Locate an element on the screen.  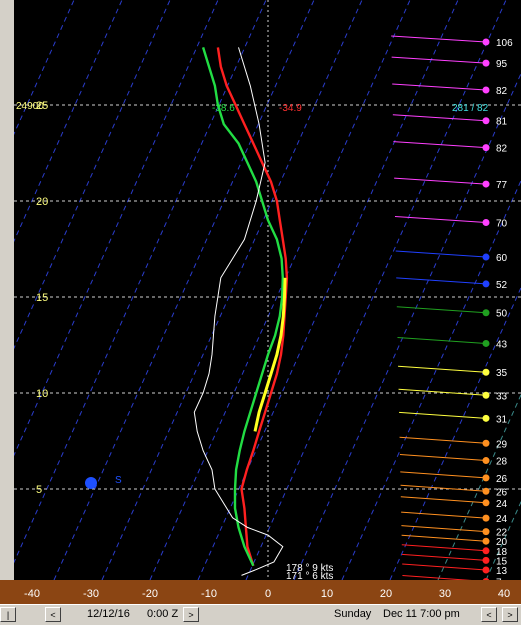
wind-speed-label: 50 is located at coordinates (502, 314).